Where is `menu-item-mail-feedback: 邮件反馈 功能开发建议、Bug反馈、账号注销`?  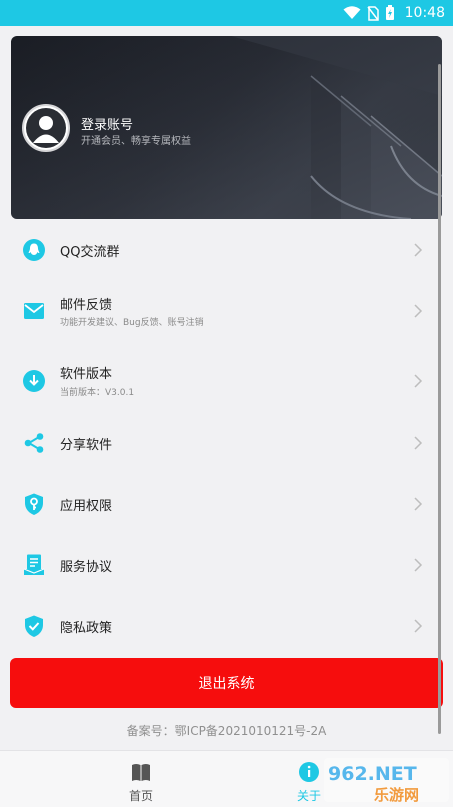 menu-item-mail-feedback: 邮件反馈 功能开发建议、Bug反馈、账号注销 is located at coordinates (226, 309).